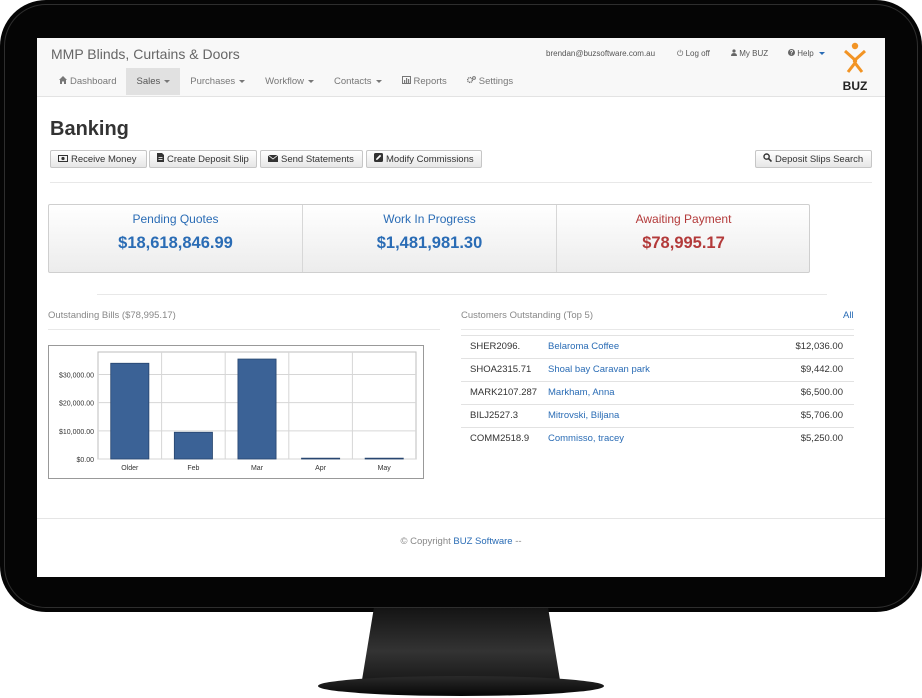 The height and width of the screenshot is (698, 922). Describe the element at coordinates (683, 243) in the screenshot. I see `stat-value: $78,995.17` at that location.